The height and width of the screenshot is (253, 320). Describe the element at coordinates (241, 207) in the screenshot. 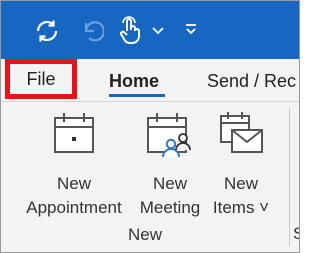

I see `new-items-label-line2: Items ˅` at that location.